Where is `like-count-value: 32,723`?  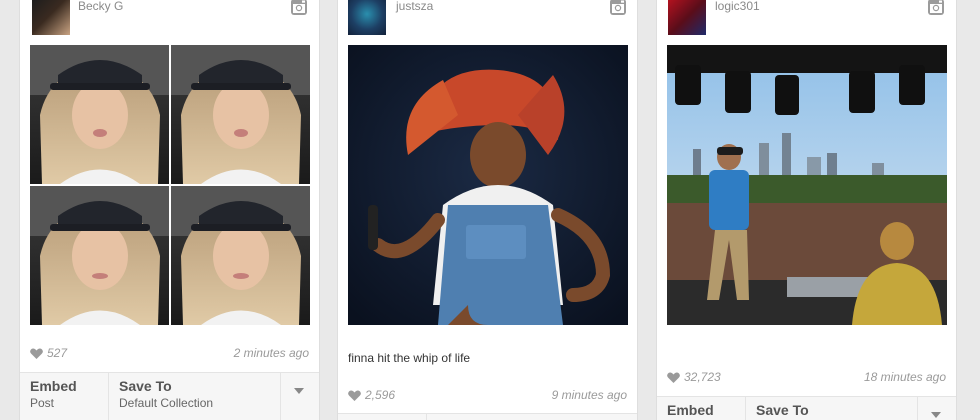
like-count-value: 32,723 is located at coordinates (702, 377).